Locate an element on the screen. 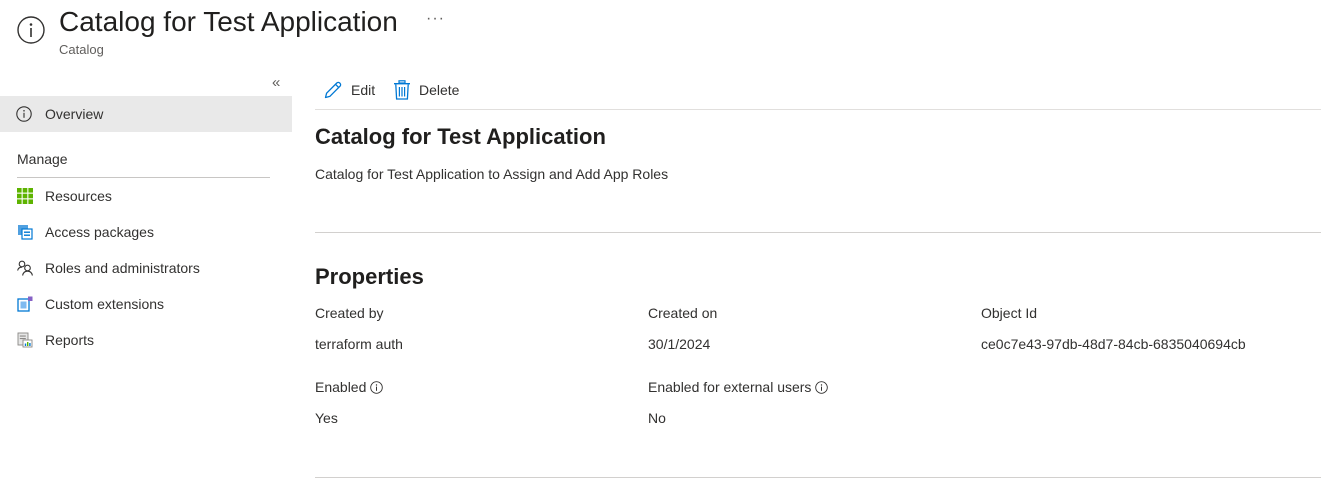 Image resolution: width=1321 pixels, height=481 pixels. sidebar-item-label: Custom extensions is located at coordinates (105, 304).